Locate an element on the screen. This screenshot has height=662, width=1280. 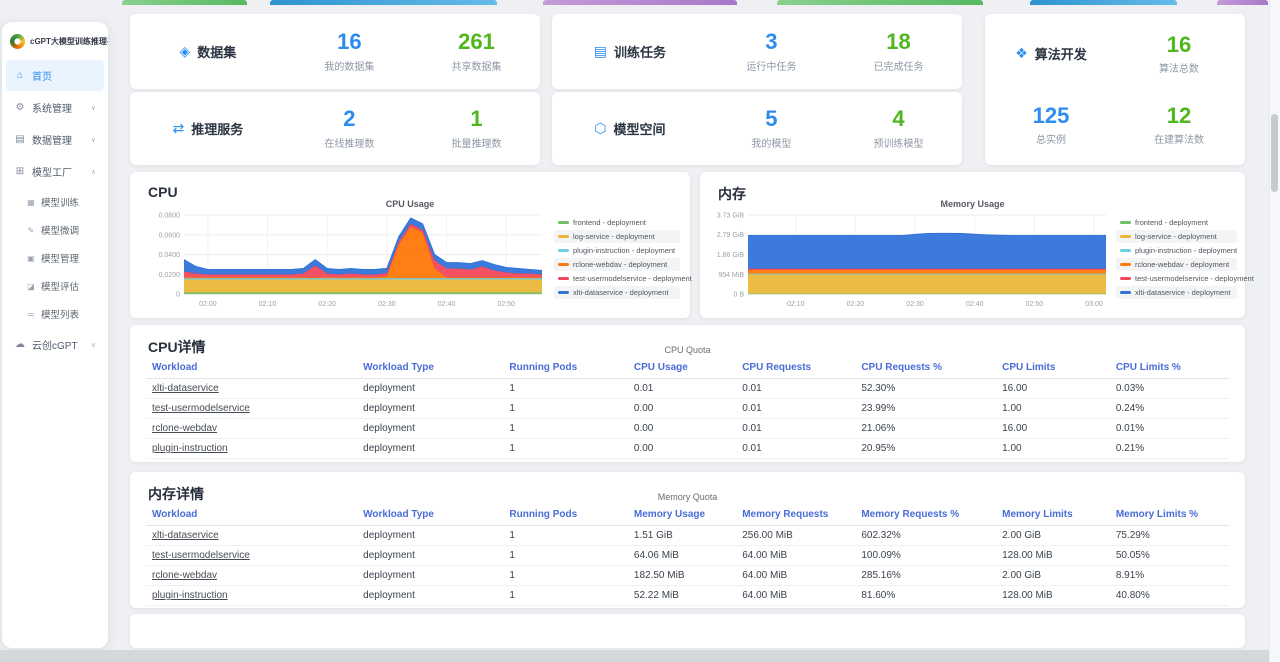
stat-running-tasks: 3 运行中任务 is located at coordinates (771, 51).